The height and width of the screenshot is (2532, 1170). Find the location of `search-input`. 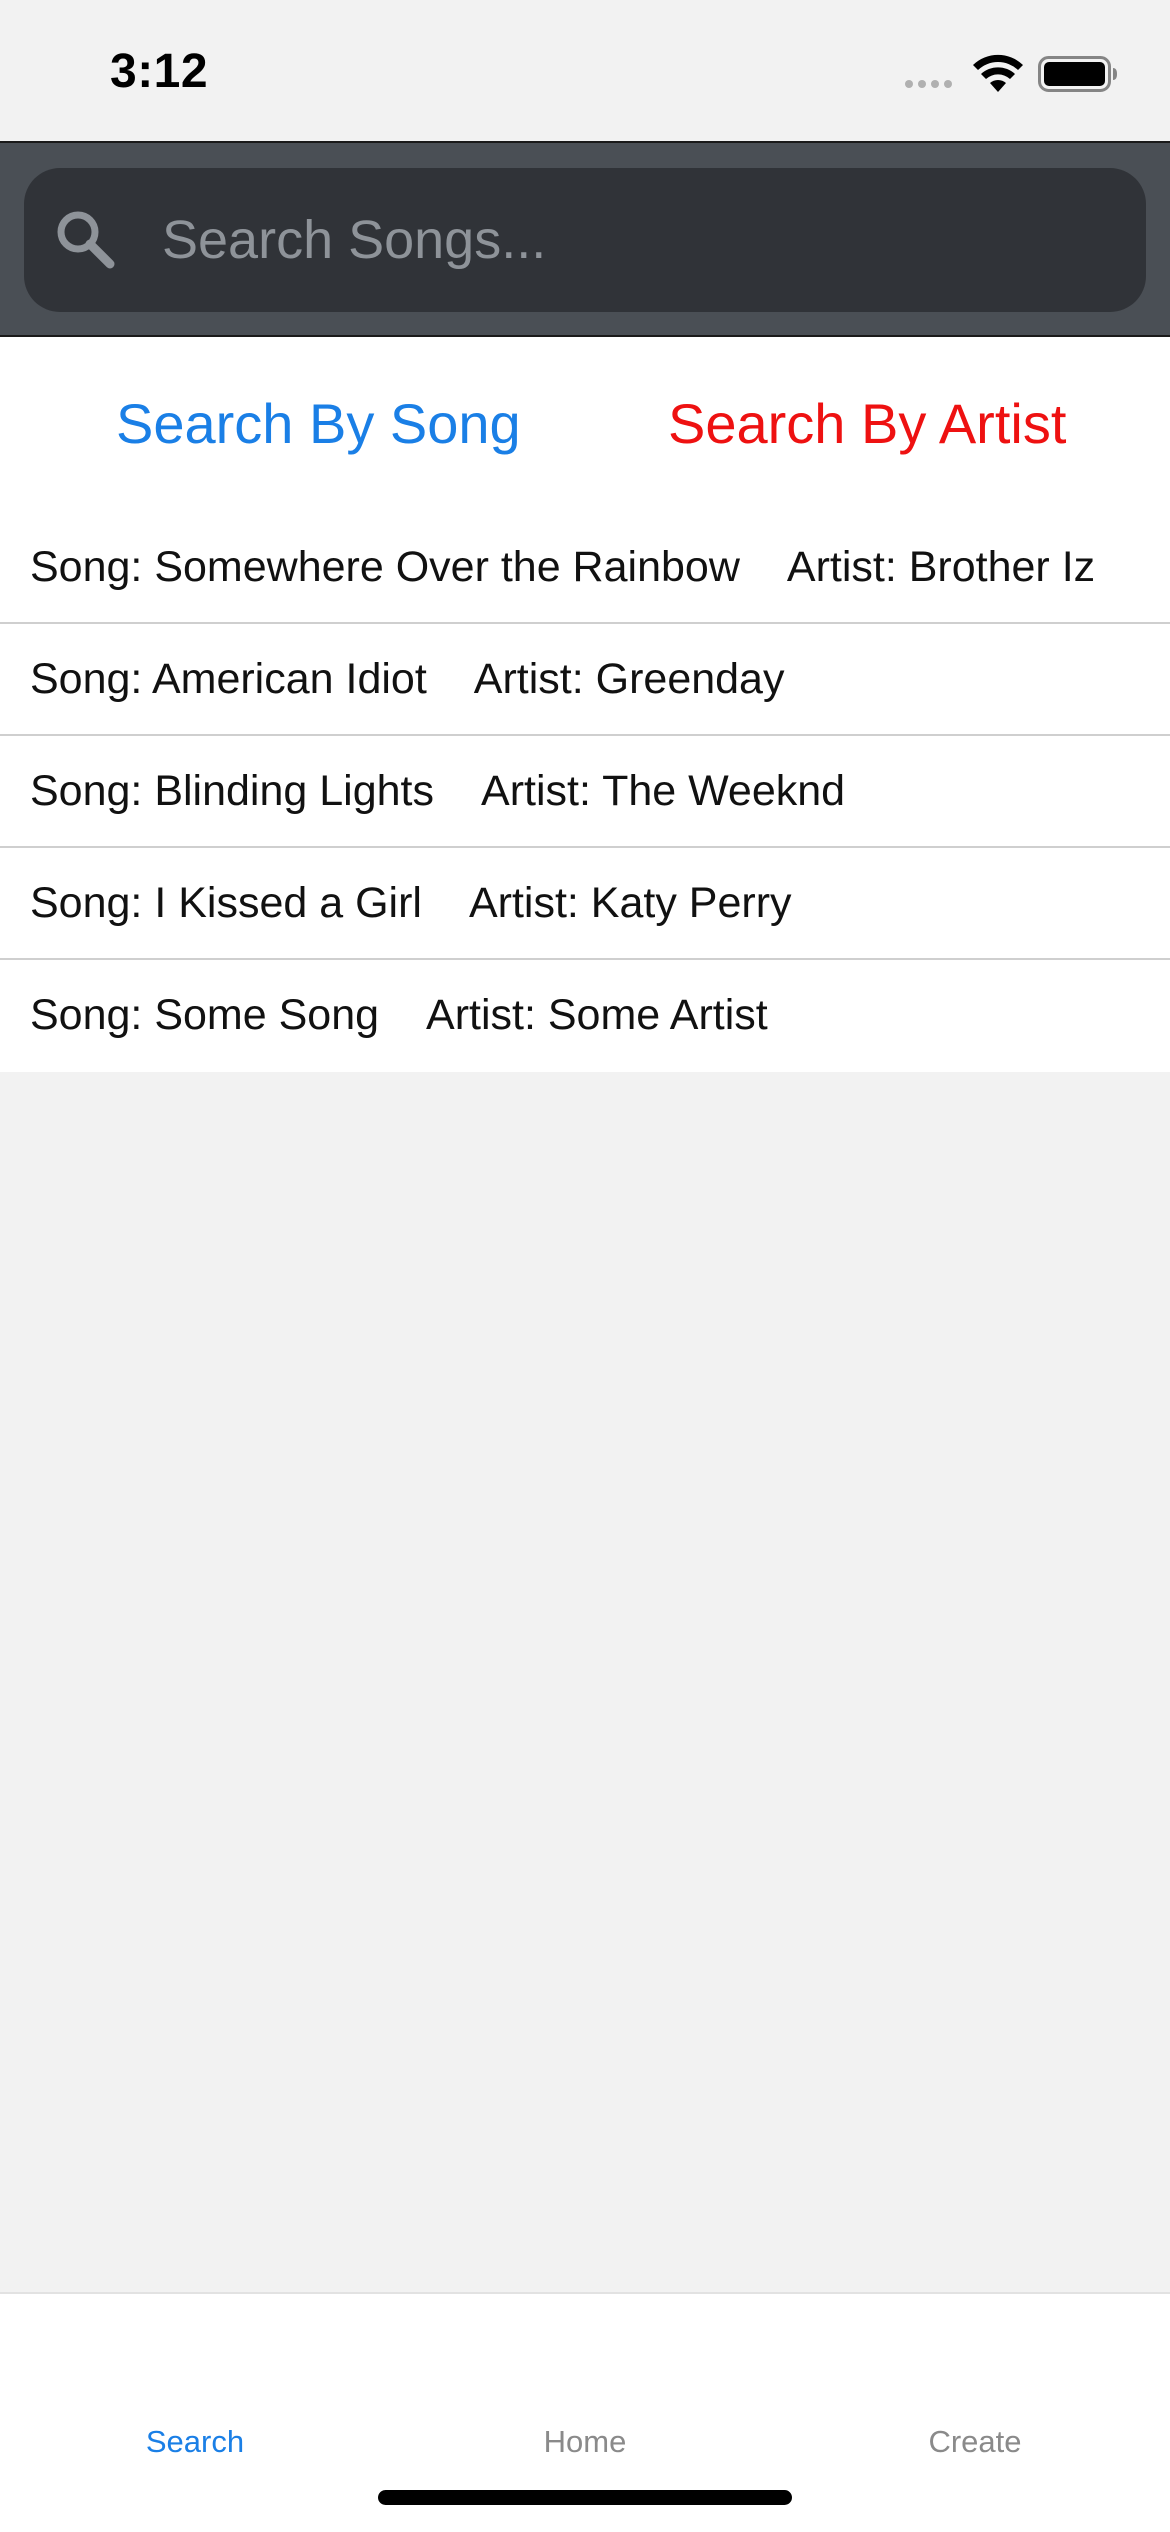

search-input is located at coordinates (637, 240).